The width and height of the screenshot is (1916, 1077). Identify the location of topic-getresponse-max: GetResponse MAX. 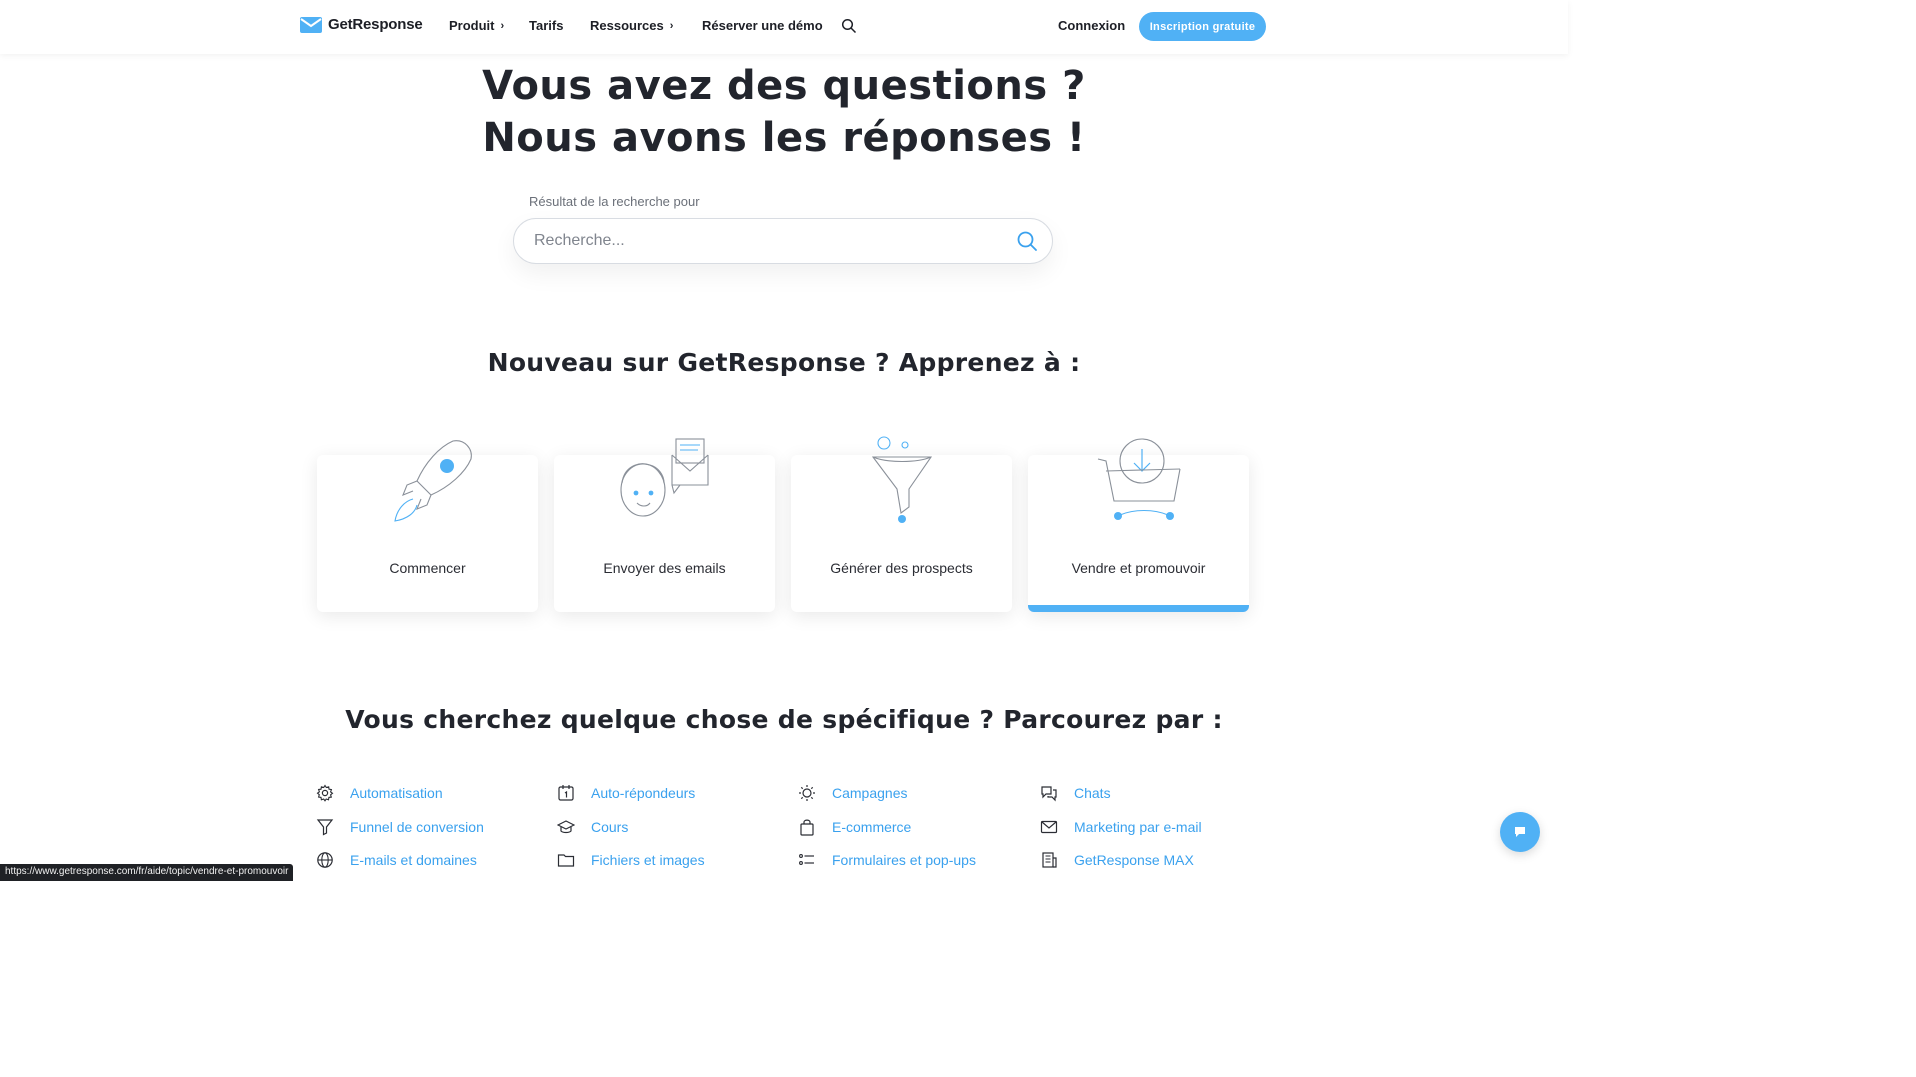
(1117, 860).